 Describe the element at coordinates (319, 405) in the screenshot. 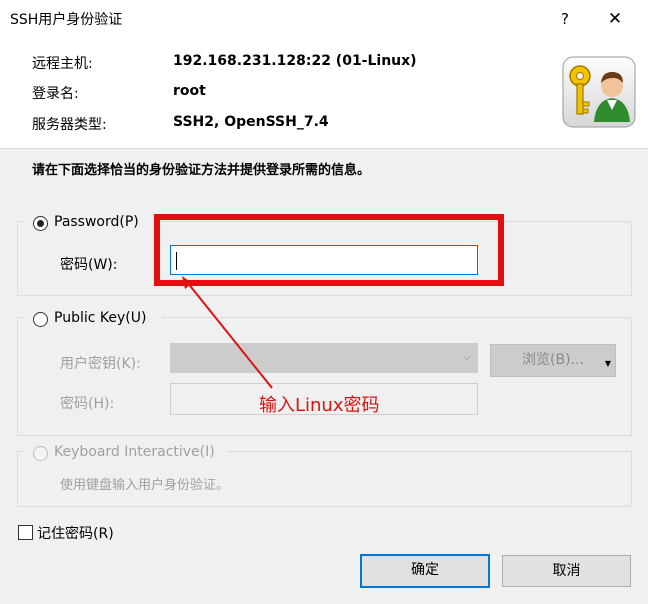

I see `annotation-text: 输入Linux密码` at that location.